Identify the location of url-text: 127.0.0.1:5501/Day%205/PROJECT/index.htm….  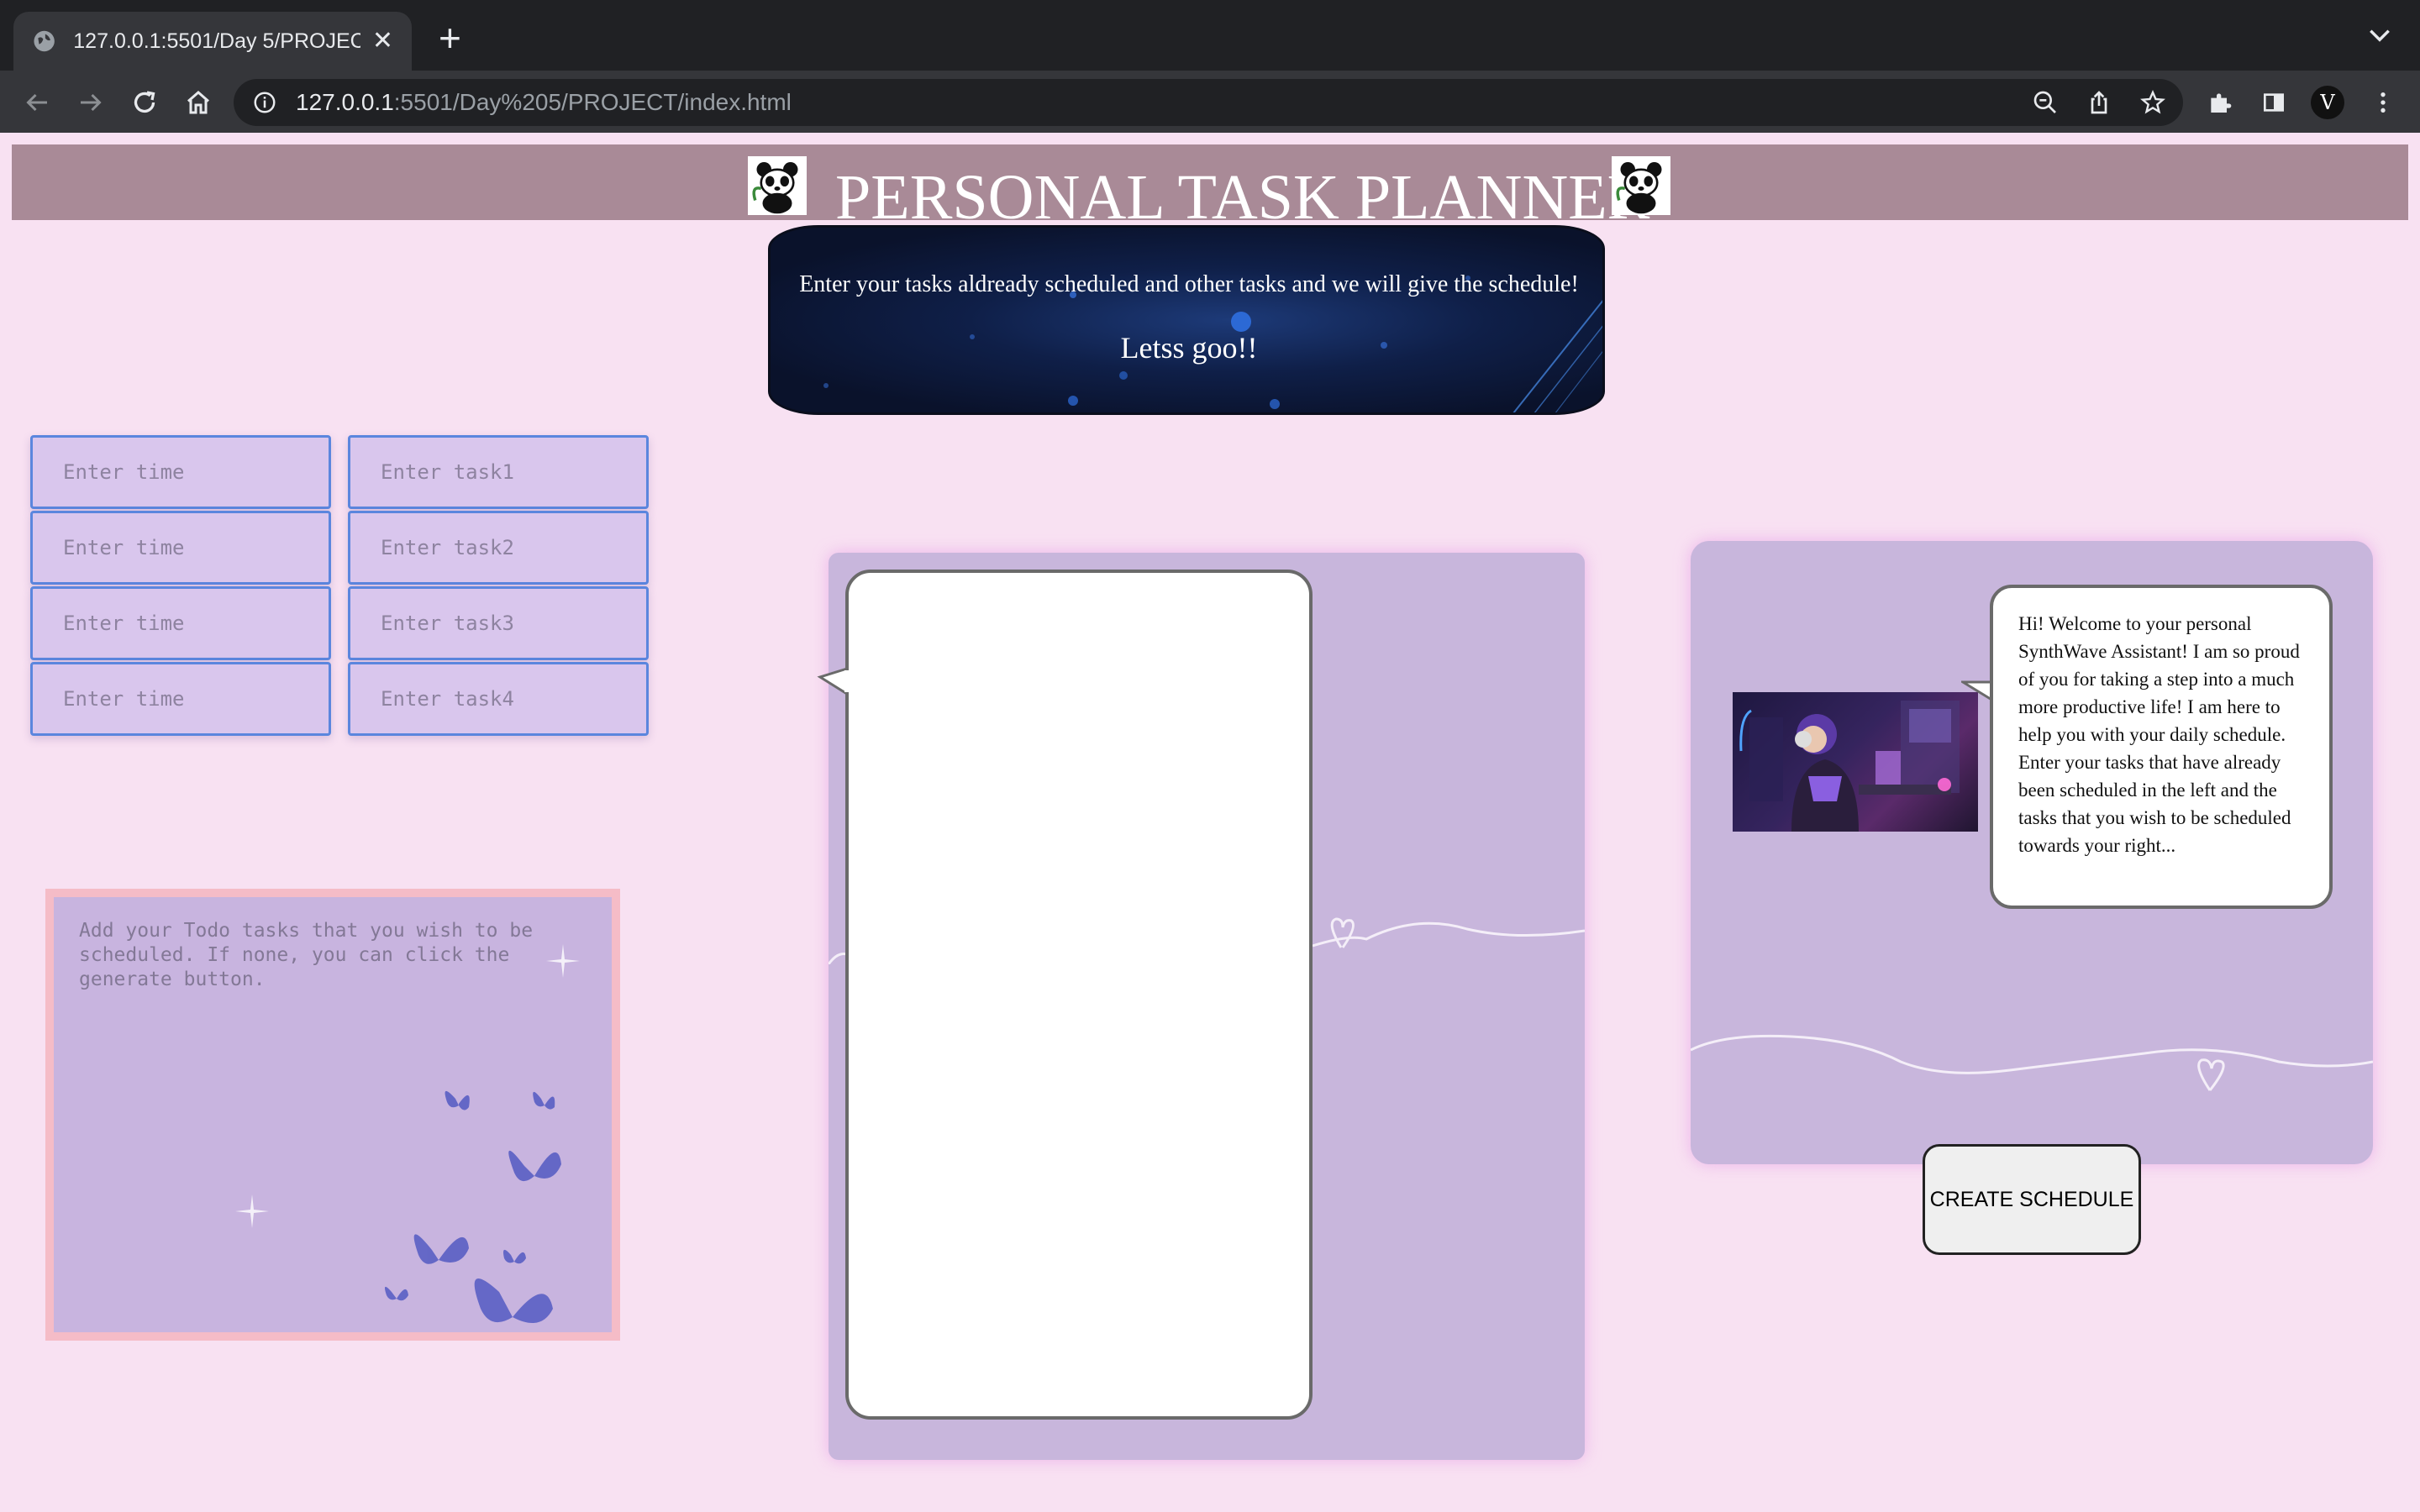
(544, 102).